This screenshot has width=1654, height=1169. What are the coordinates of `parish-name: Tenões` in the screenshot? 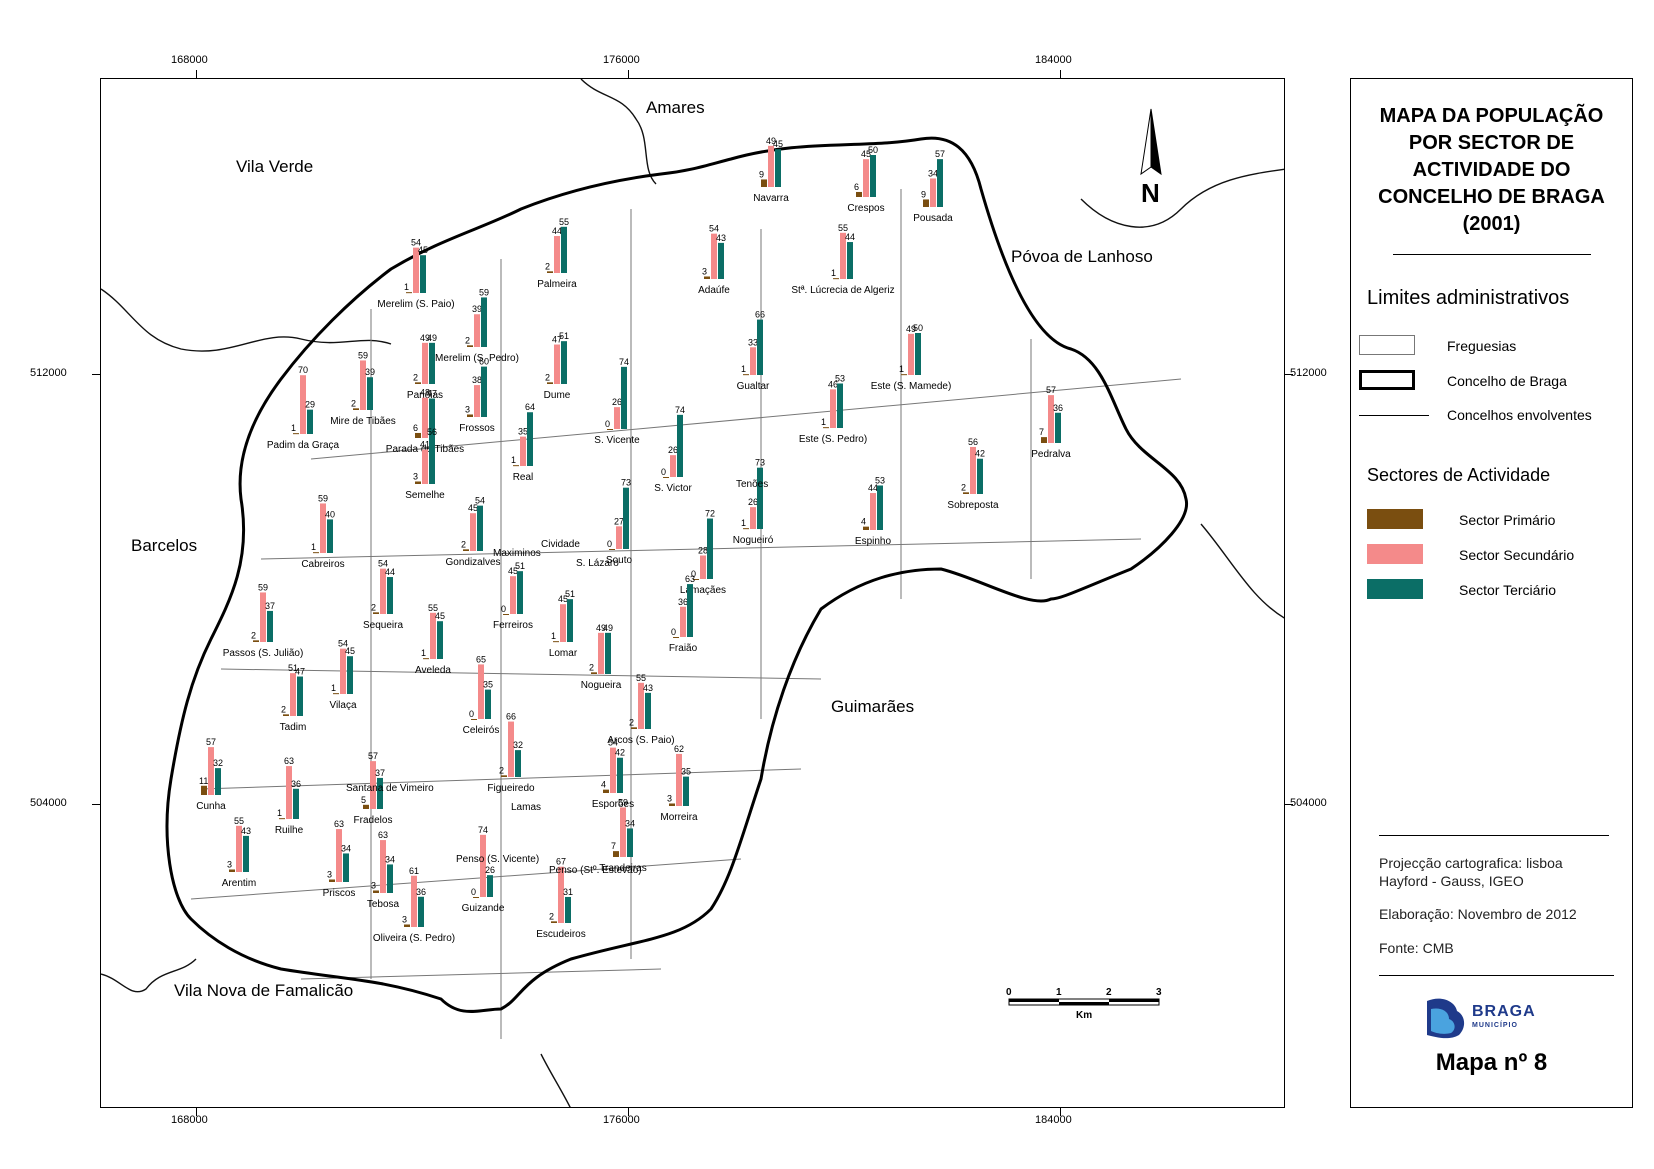 It's located at (752, 484).